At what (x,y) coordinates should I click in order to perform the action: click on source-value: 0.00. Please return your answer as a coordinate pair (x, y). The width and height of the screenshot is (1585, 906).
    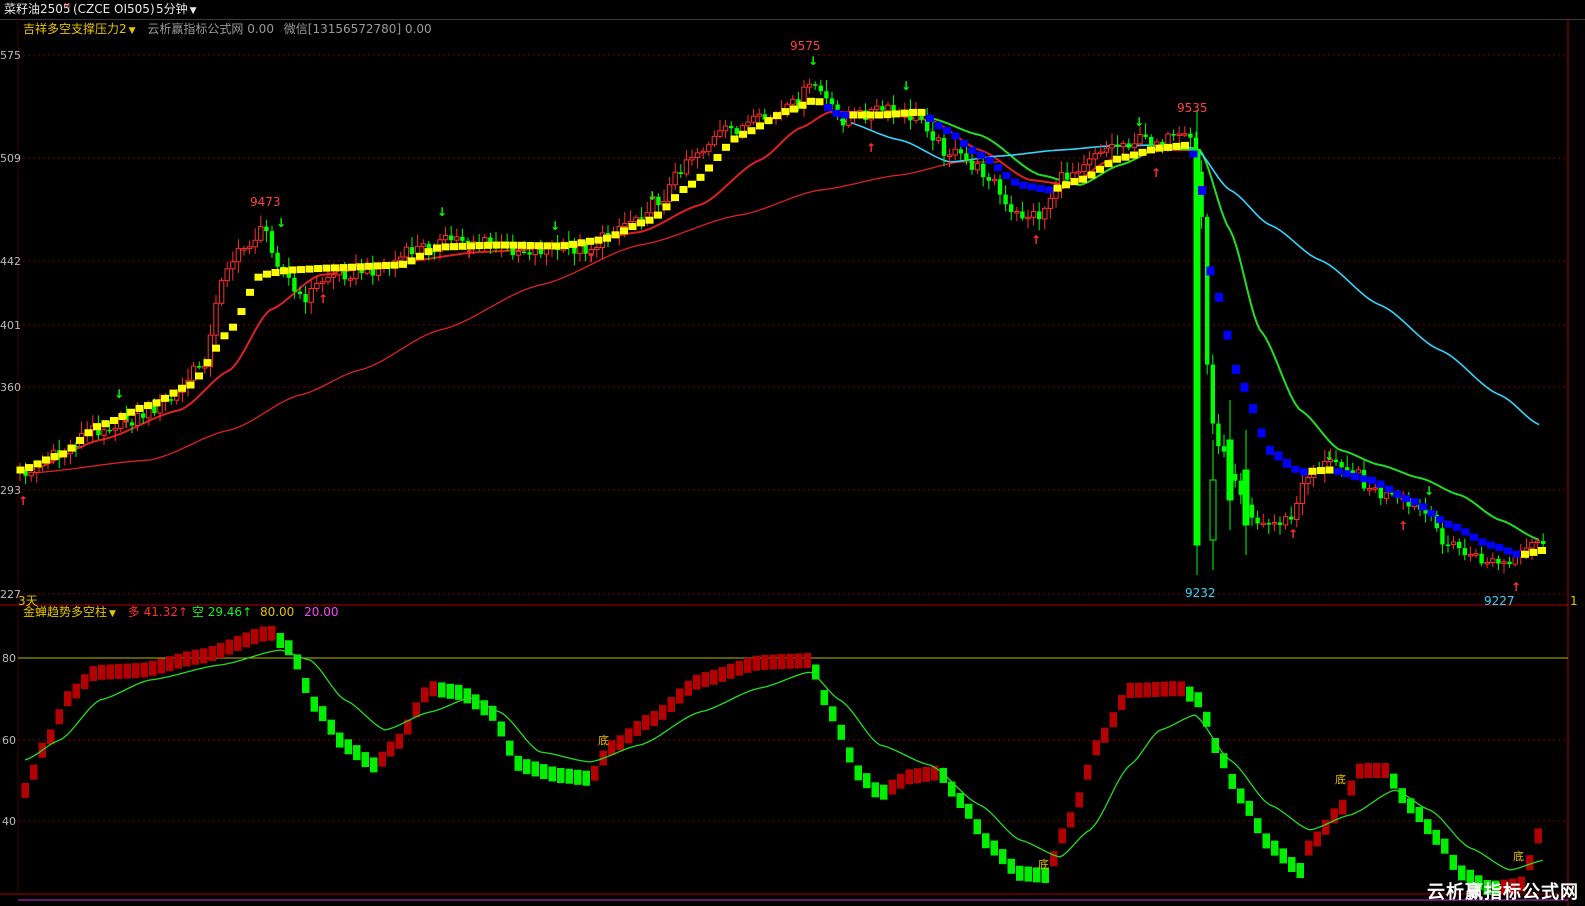
    Looking at the image, I should click on (260, 29).